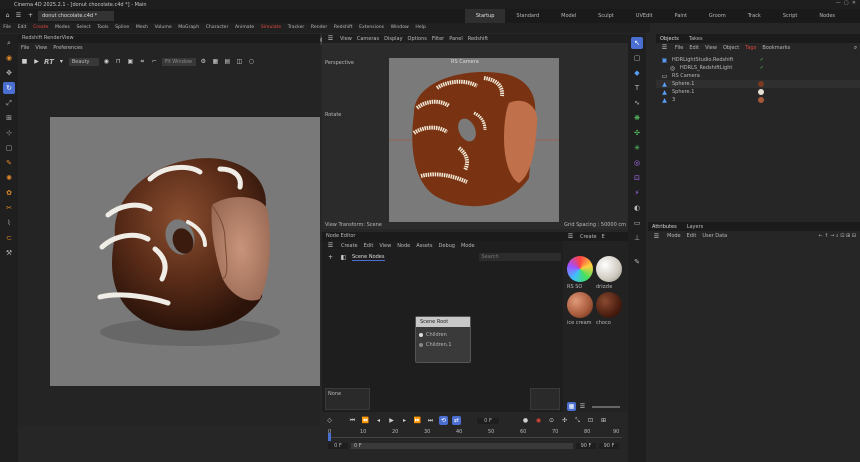 The width and height of the screenshot is (860, 462). Describe the element at coordinates (338, 446) in the screenshot. I see `start-frame-field: 0 F` at that location.